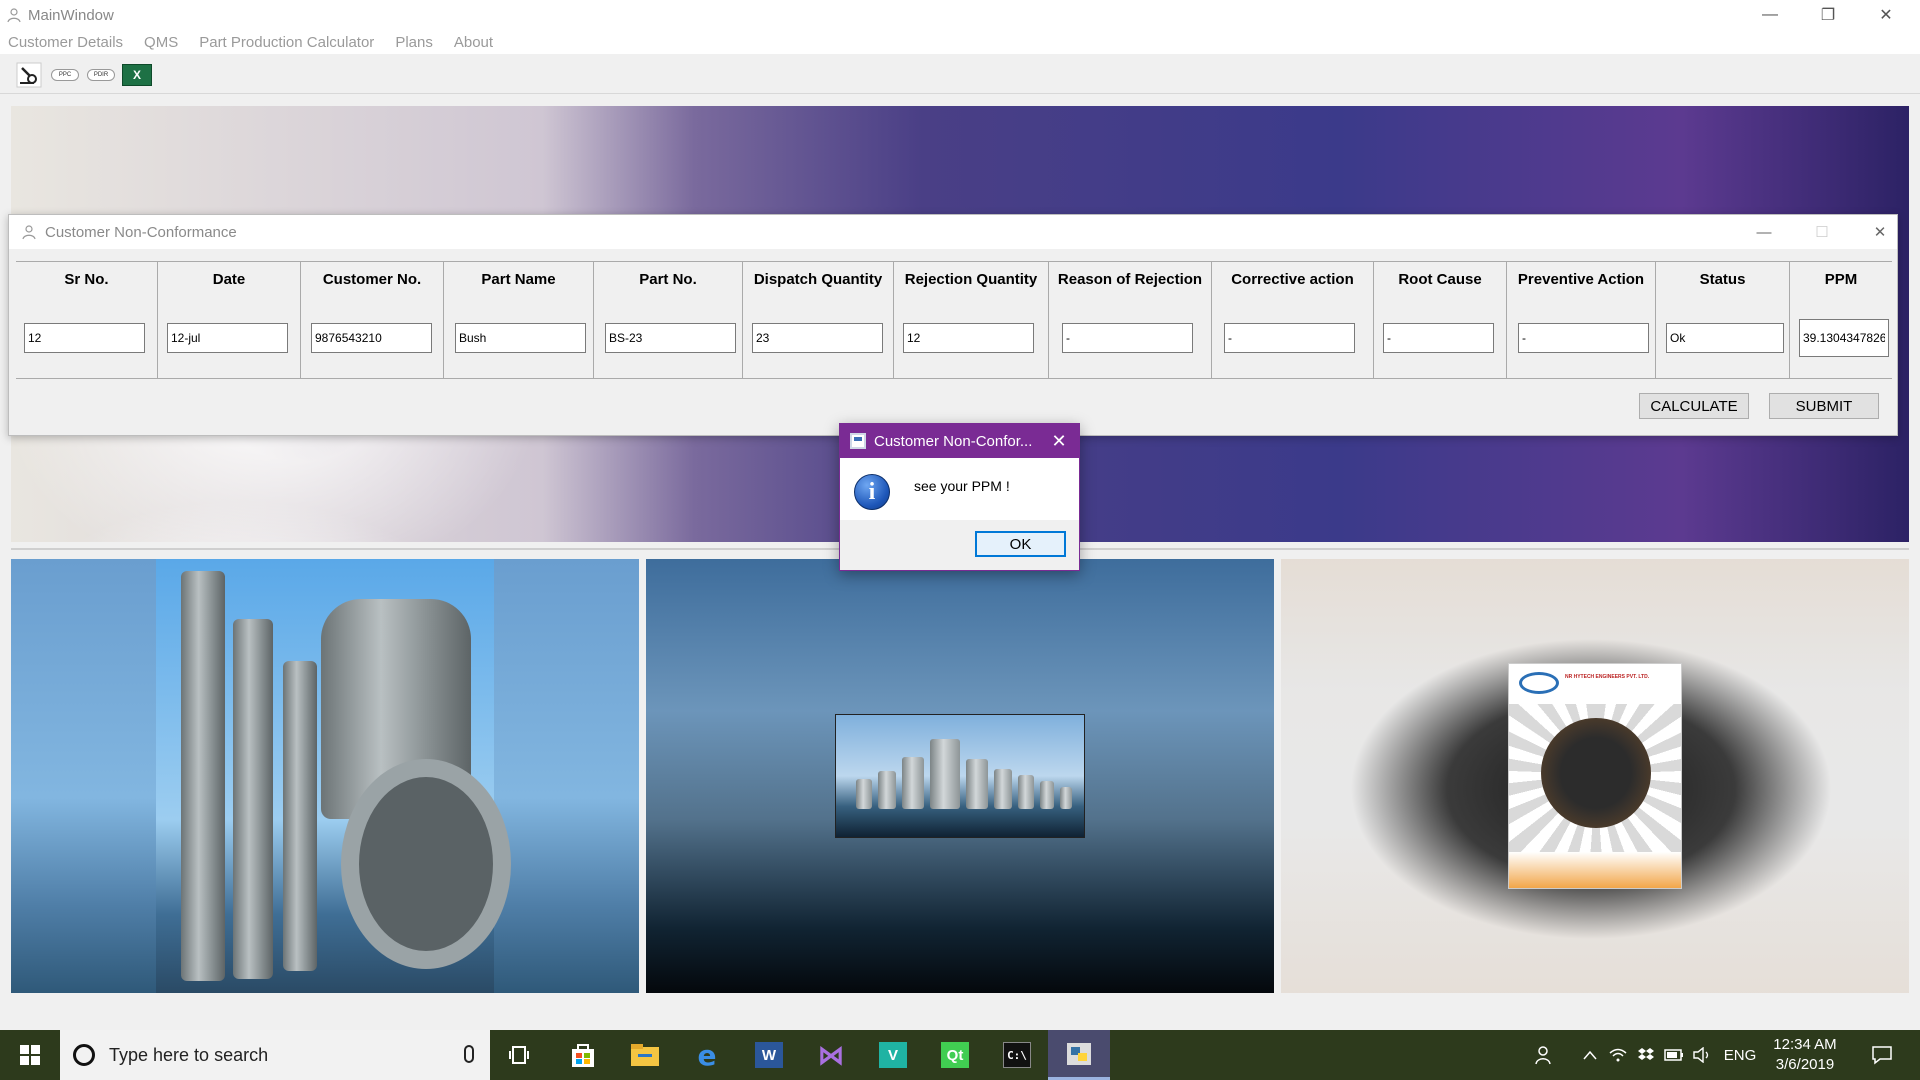 This screenshot has height=1080, width=1920. Describe the element at coordinates (1805, 1055) in the screenshot. I see `clock: 12:34 AM 3/6/2019` at that location.